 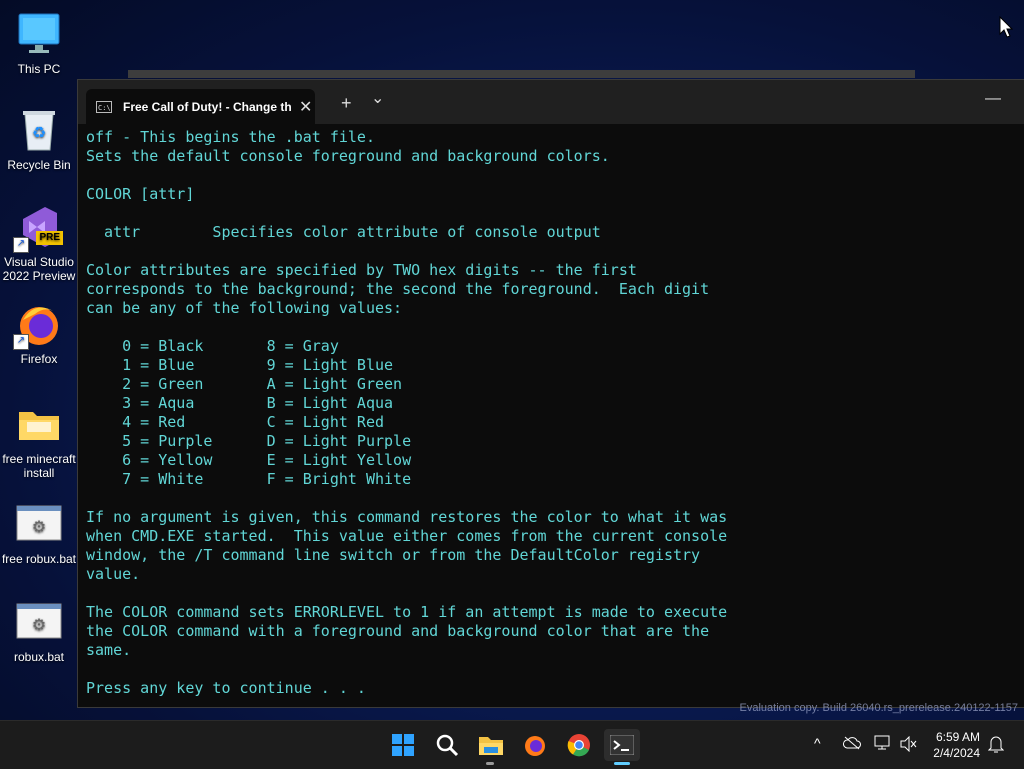 What do you see at coordinates (491, 745) in the screenshot?
I see `file-explorer-icon` at bounding box center [491, 745].